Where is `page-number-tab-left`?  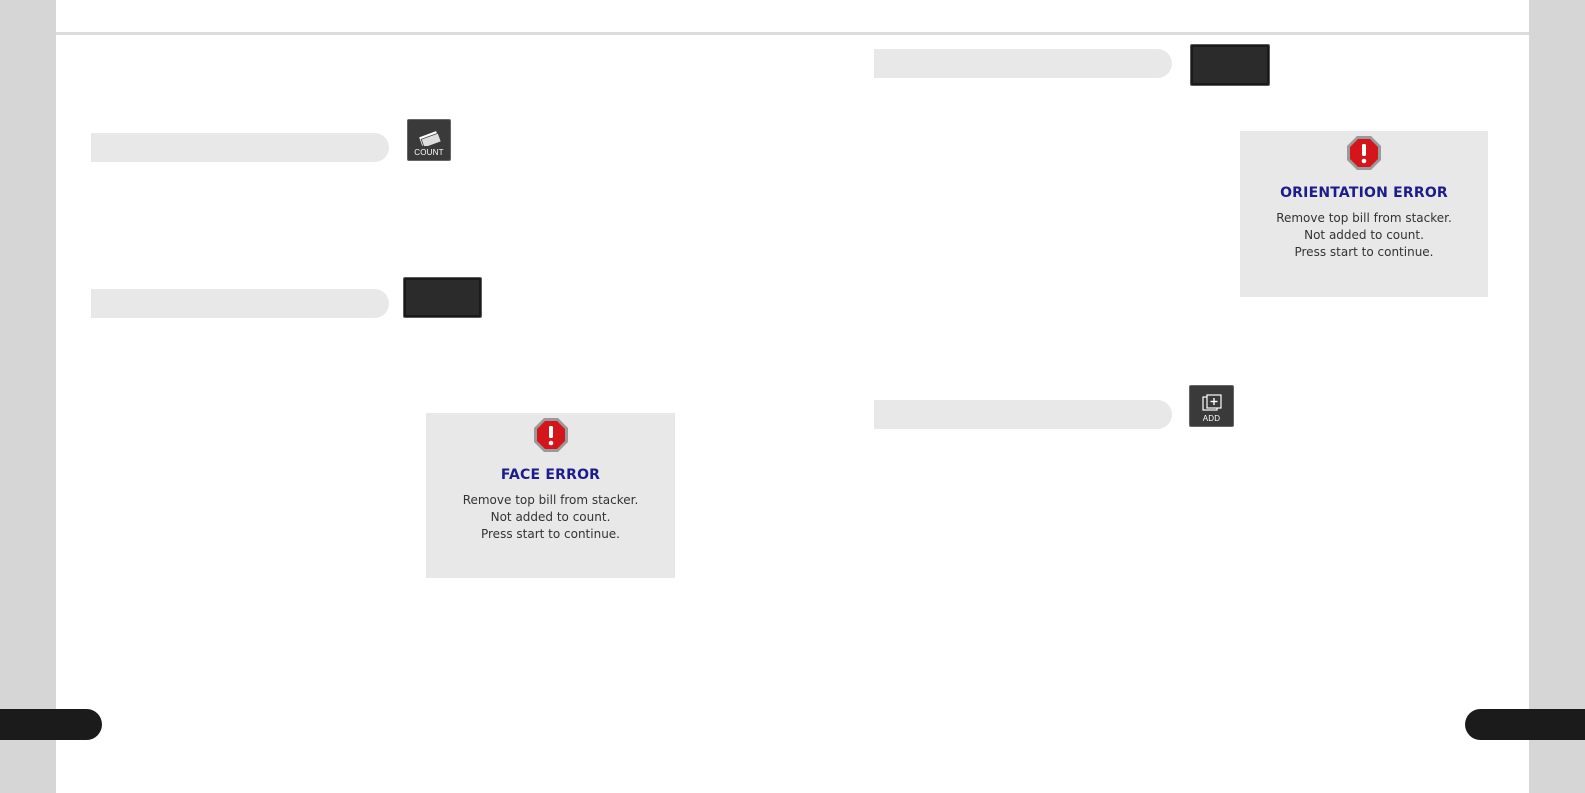
page-number-tab-left is located at coordinates (51, 724).